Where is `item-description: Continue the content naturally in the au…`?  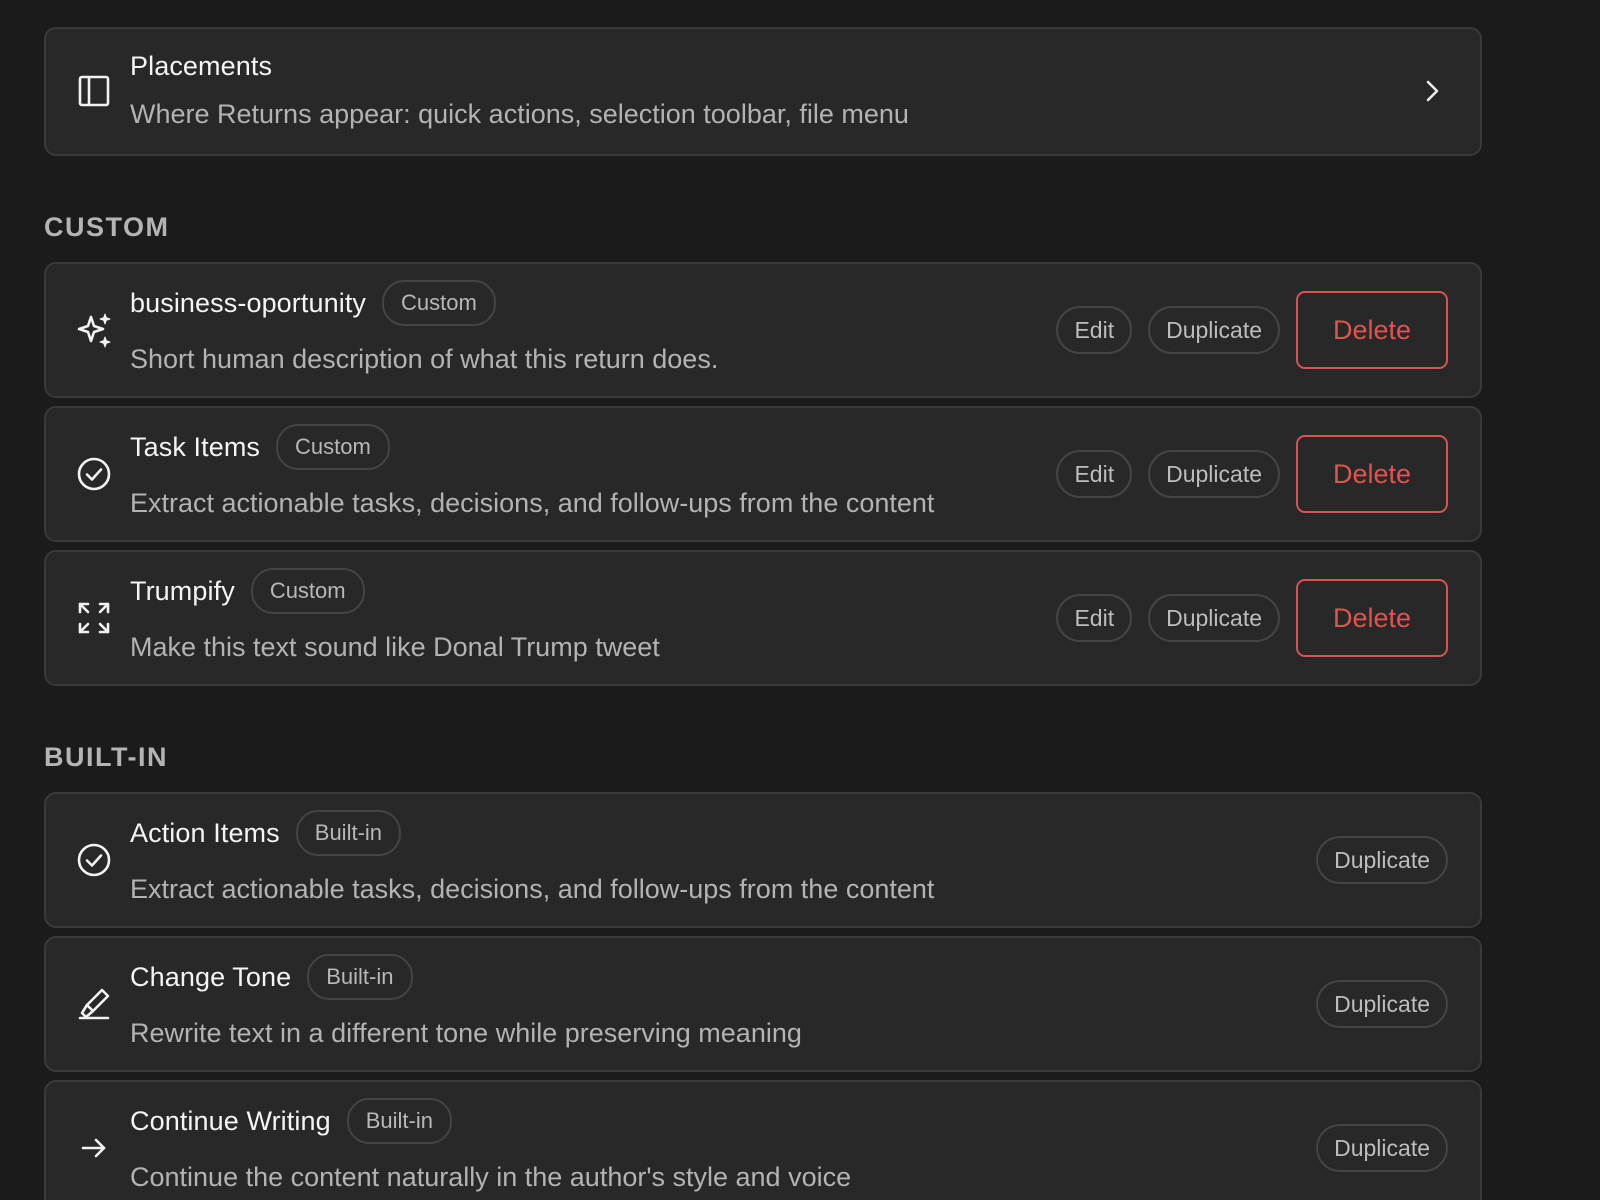 item-description: Continue the content naturally in the au… is located at coordinates (491, 1177).